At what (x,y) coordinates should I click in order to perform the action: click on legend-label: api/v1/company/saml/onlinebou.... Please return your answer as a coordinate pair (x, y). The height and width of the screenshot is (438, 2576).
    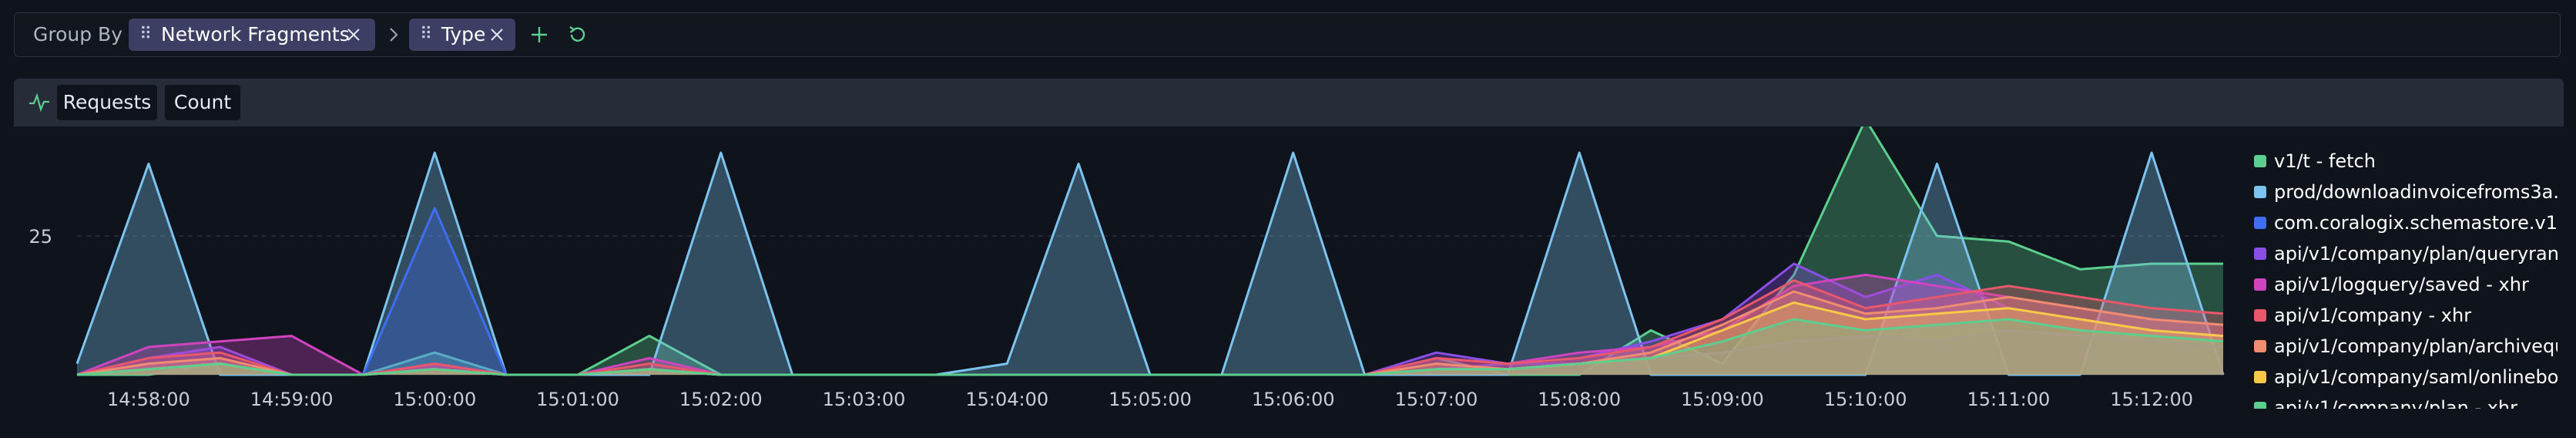
    Looking at the image, I should click on (2416, 377).